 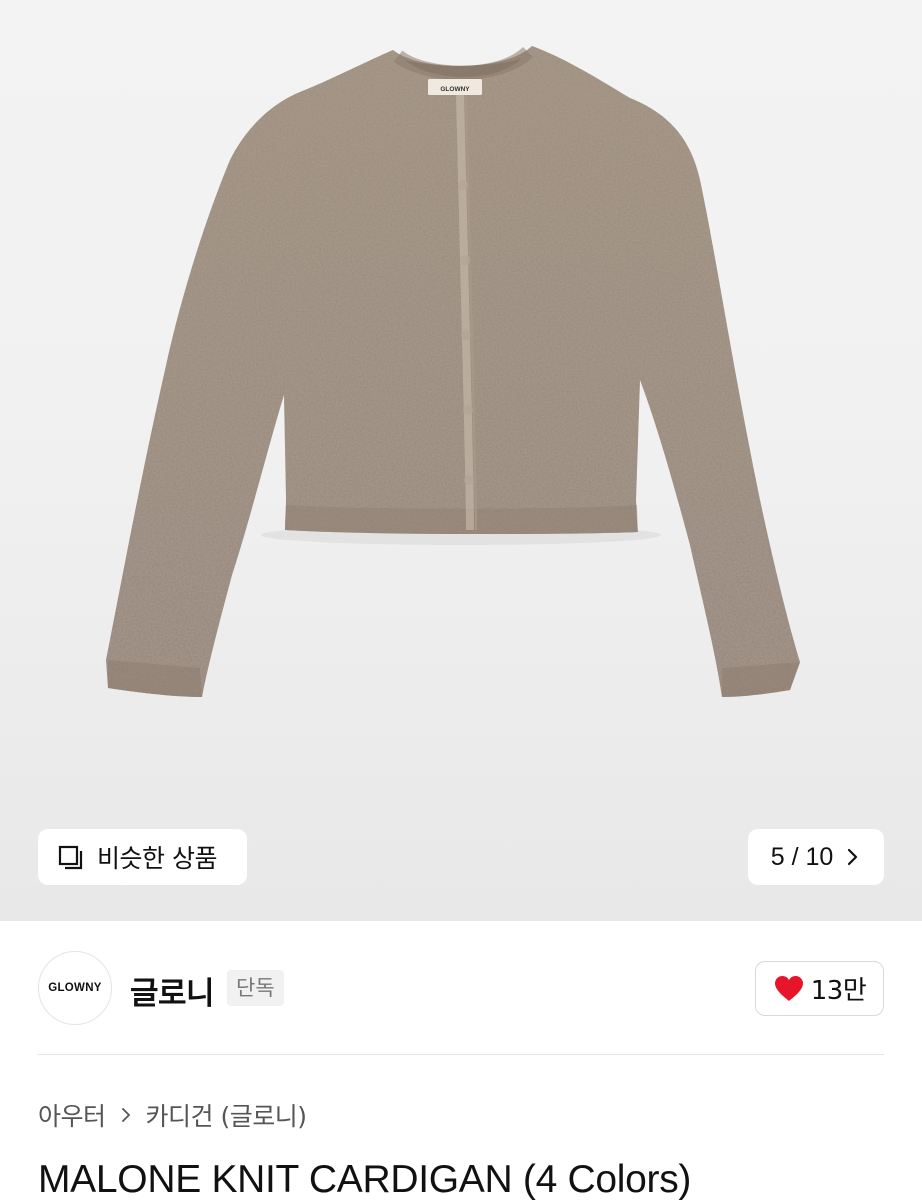 I want to click on image-counter-button: 5 / 10, so click(x=816, y=857).